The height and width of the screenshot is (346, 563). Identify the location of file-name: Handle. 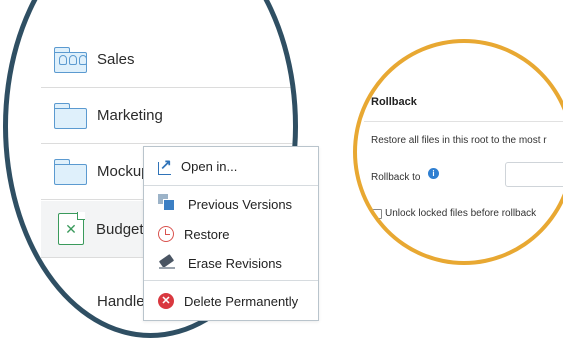
(121, 301).